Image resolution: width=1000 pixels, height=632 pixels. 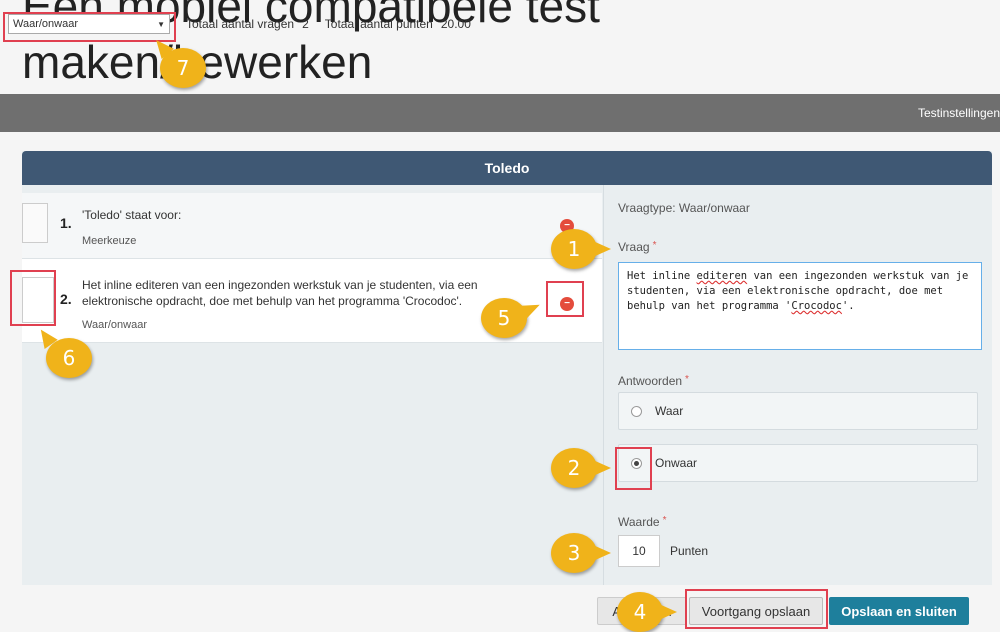 What do you see at coordinates (66, 223) in the screenshot?
I see `question-number: 1.` at bounding box center [66, 223].